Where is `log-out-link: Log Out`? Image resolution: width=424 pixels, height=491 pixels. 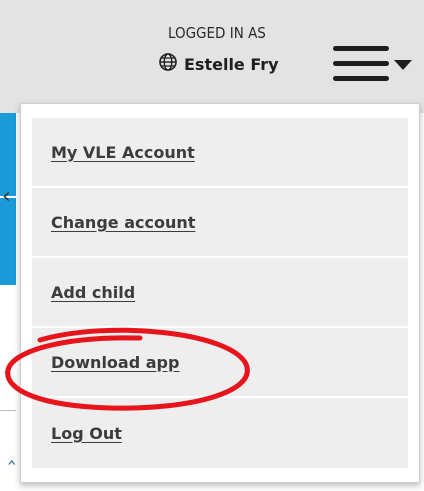 log-out-link: Log Out is located at coordinates (86, 433).